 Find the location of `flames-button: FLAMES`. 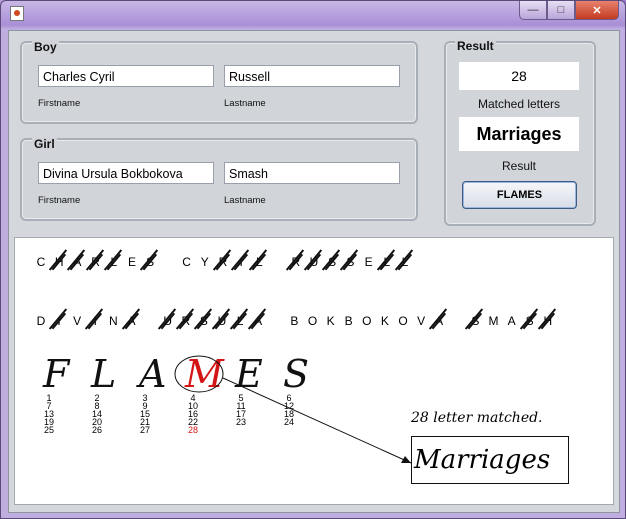

flames-button: FLAMES is located at coordinates (519, 195).